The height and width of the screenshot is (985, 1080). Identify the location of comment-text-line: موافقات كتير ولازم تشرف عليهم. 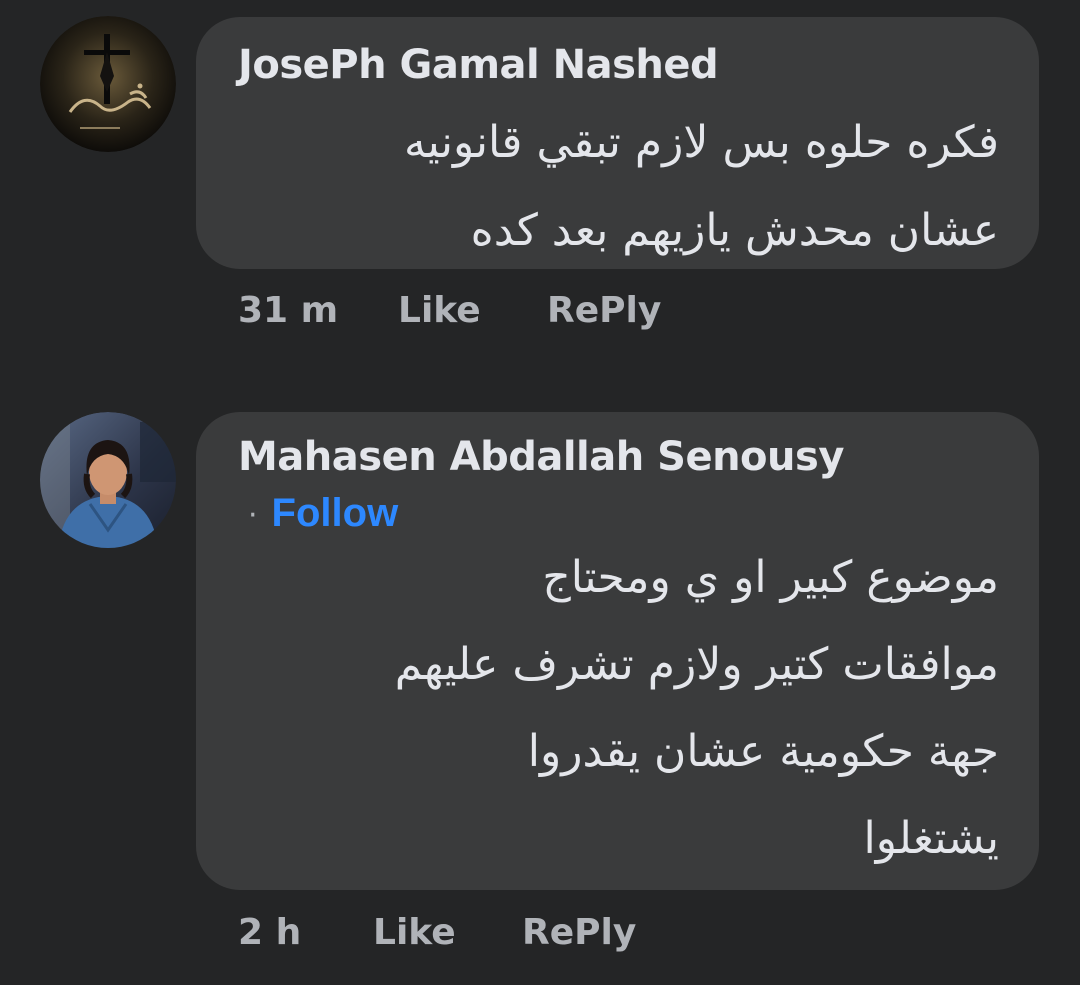
(696, 664).